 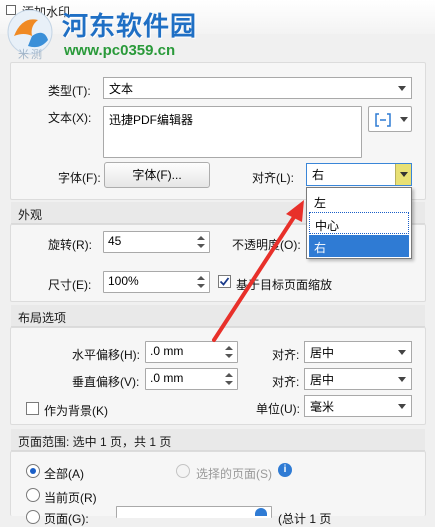 I want to click on annotation-arrow, so click(x=258, y=271).